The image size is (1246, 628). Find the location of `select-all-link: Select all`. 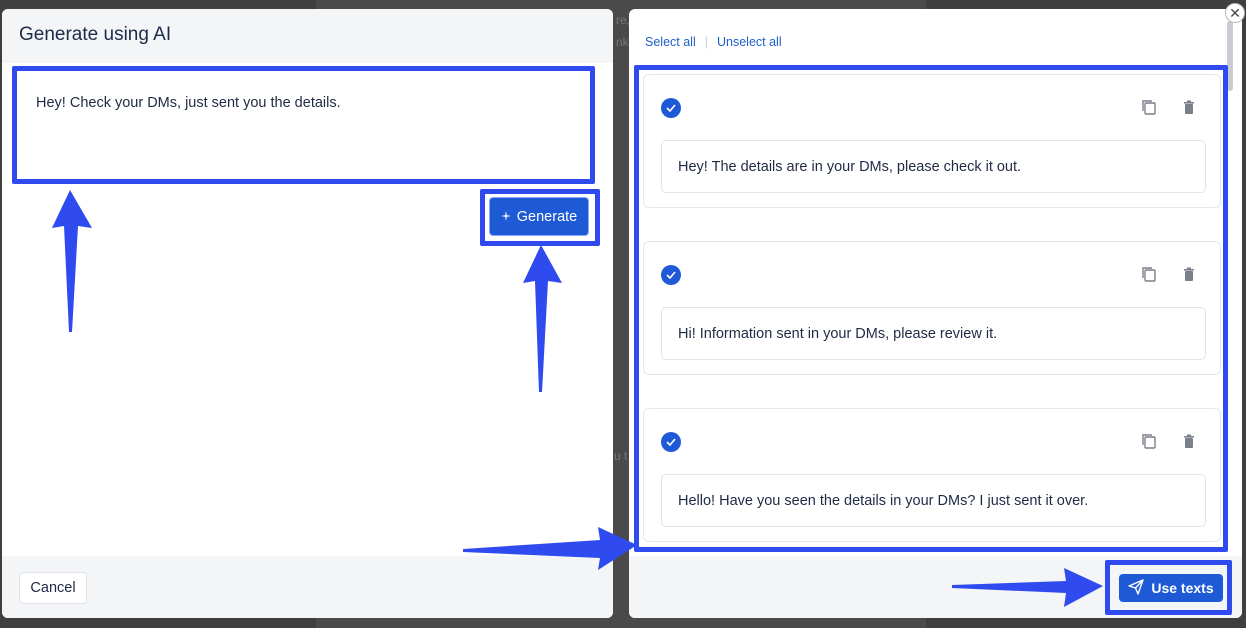

select-all-link: Select all is located at coordinates (670, 42).